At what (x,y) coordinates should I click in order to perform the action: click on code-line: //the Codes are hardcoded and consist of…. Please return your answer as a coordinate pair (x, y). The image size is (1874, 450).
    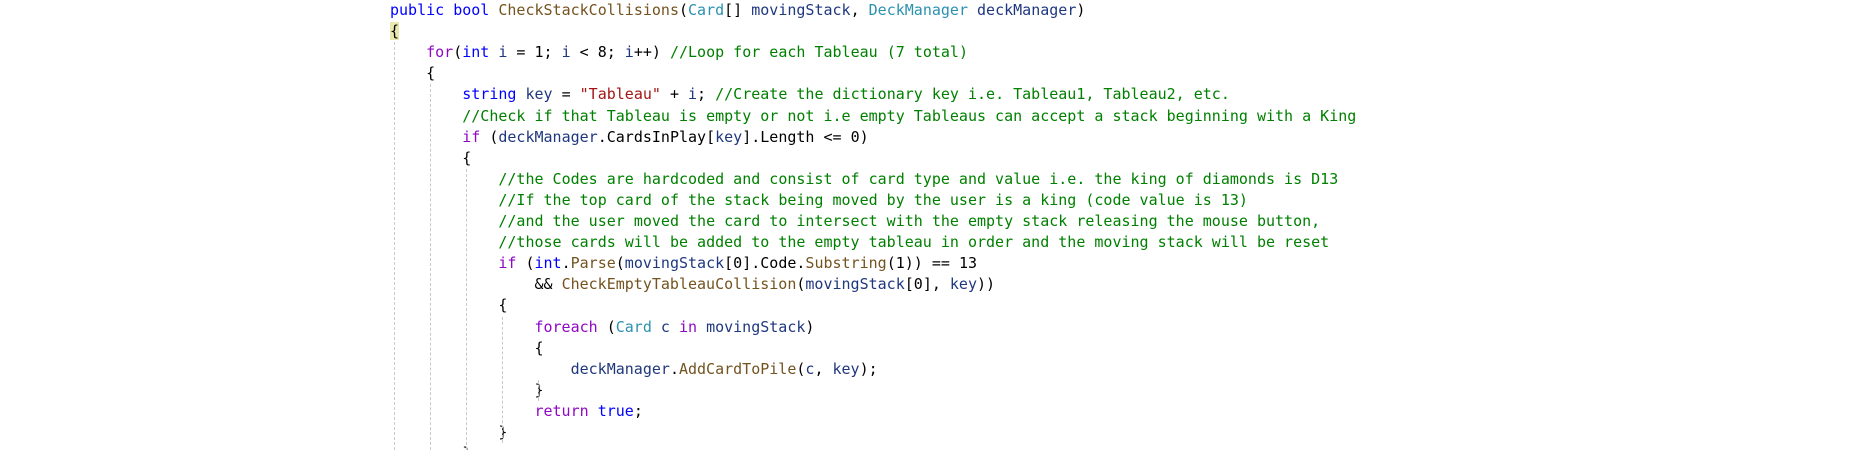
    Looking at the image, I should click on (918, 179).